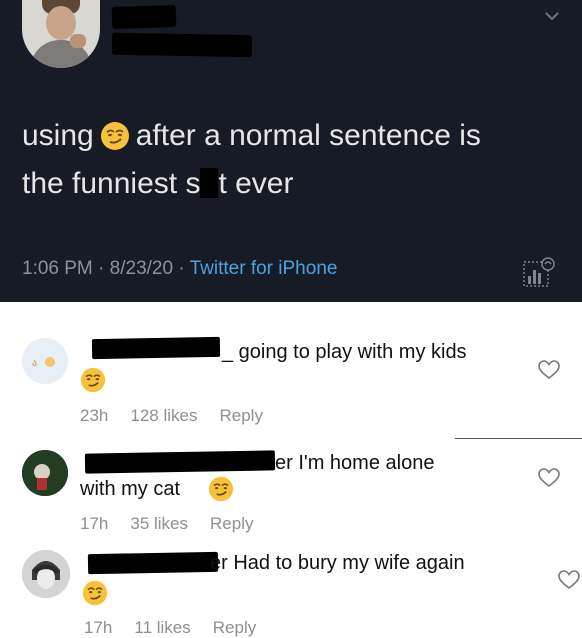 The image size is (582, 638). I want to click on tweet-date: 8/23/20, so click(141, 268).